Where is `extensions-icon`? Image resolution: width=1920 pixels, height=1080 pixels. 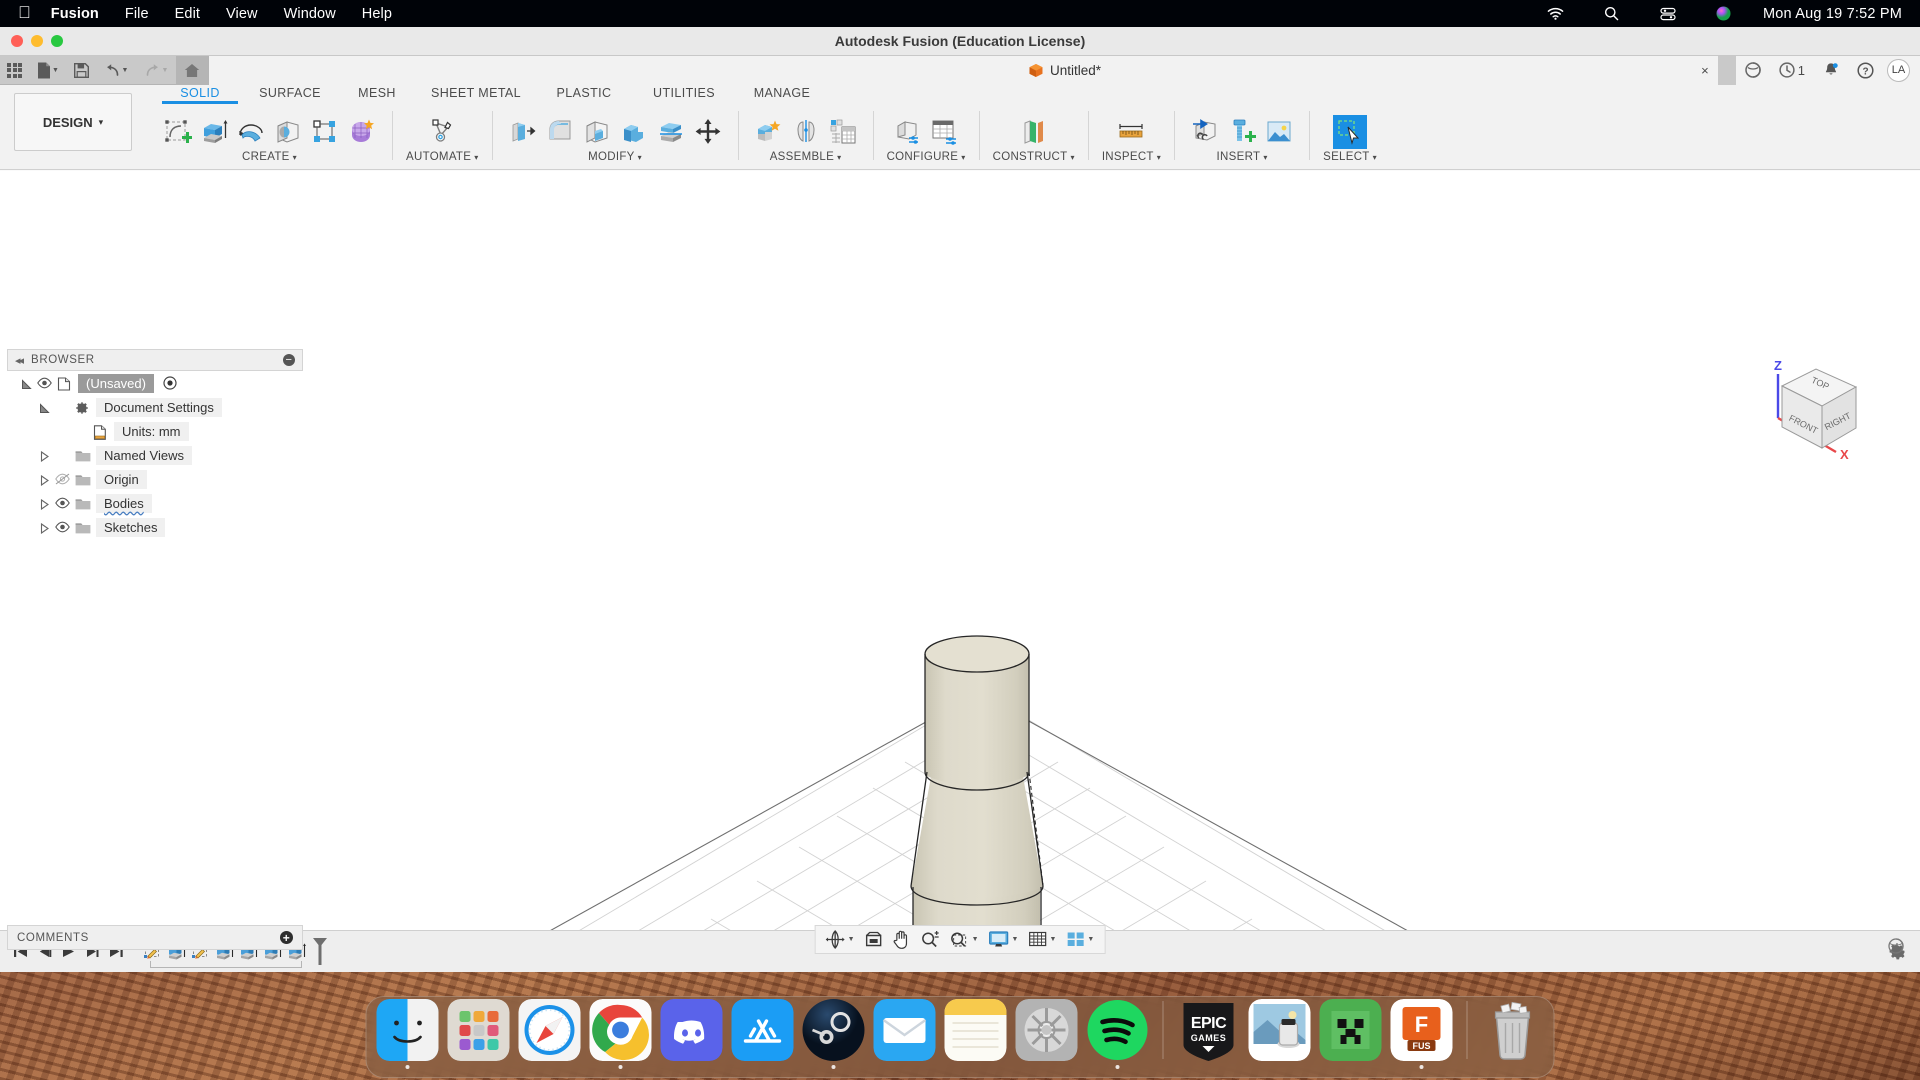 extensions-icon is located at coordinates (1753, 70).